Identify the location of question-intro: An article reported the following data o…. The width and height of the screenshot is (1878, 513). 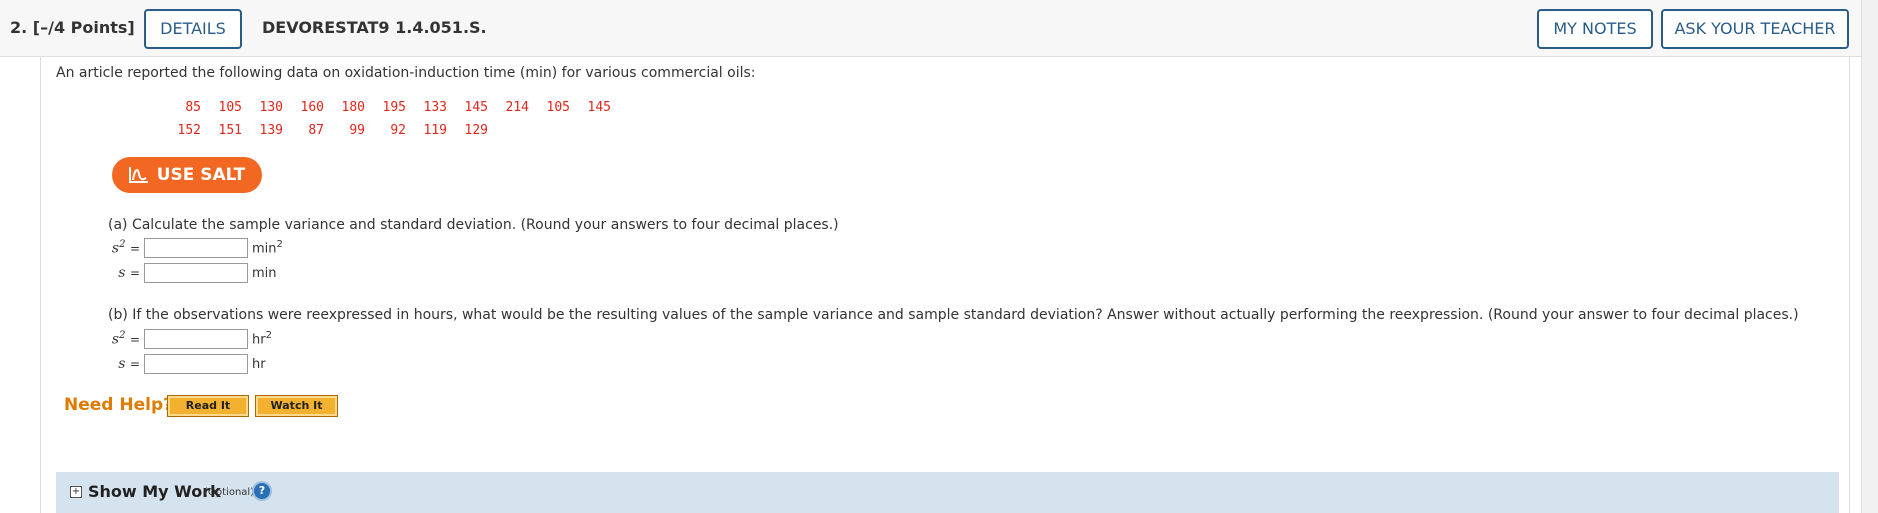
(406, 73).